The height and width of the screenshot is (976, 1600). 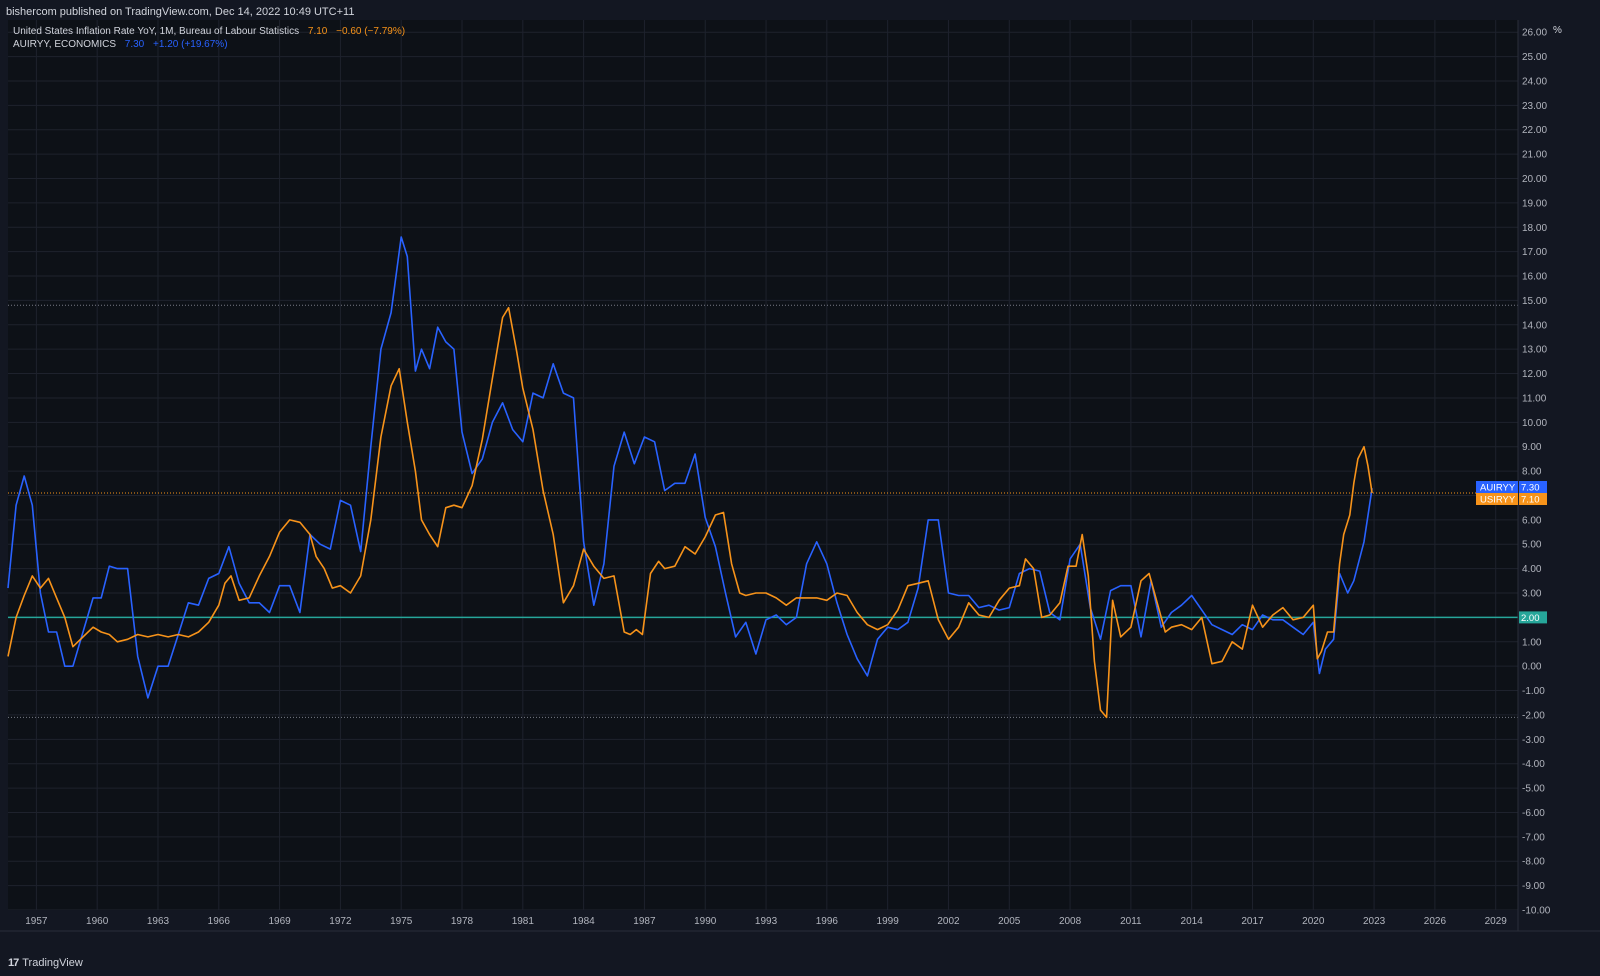 I want to click on x-tick-label: 1963, so click(x=158, y=921).